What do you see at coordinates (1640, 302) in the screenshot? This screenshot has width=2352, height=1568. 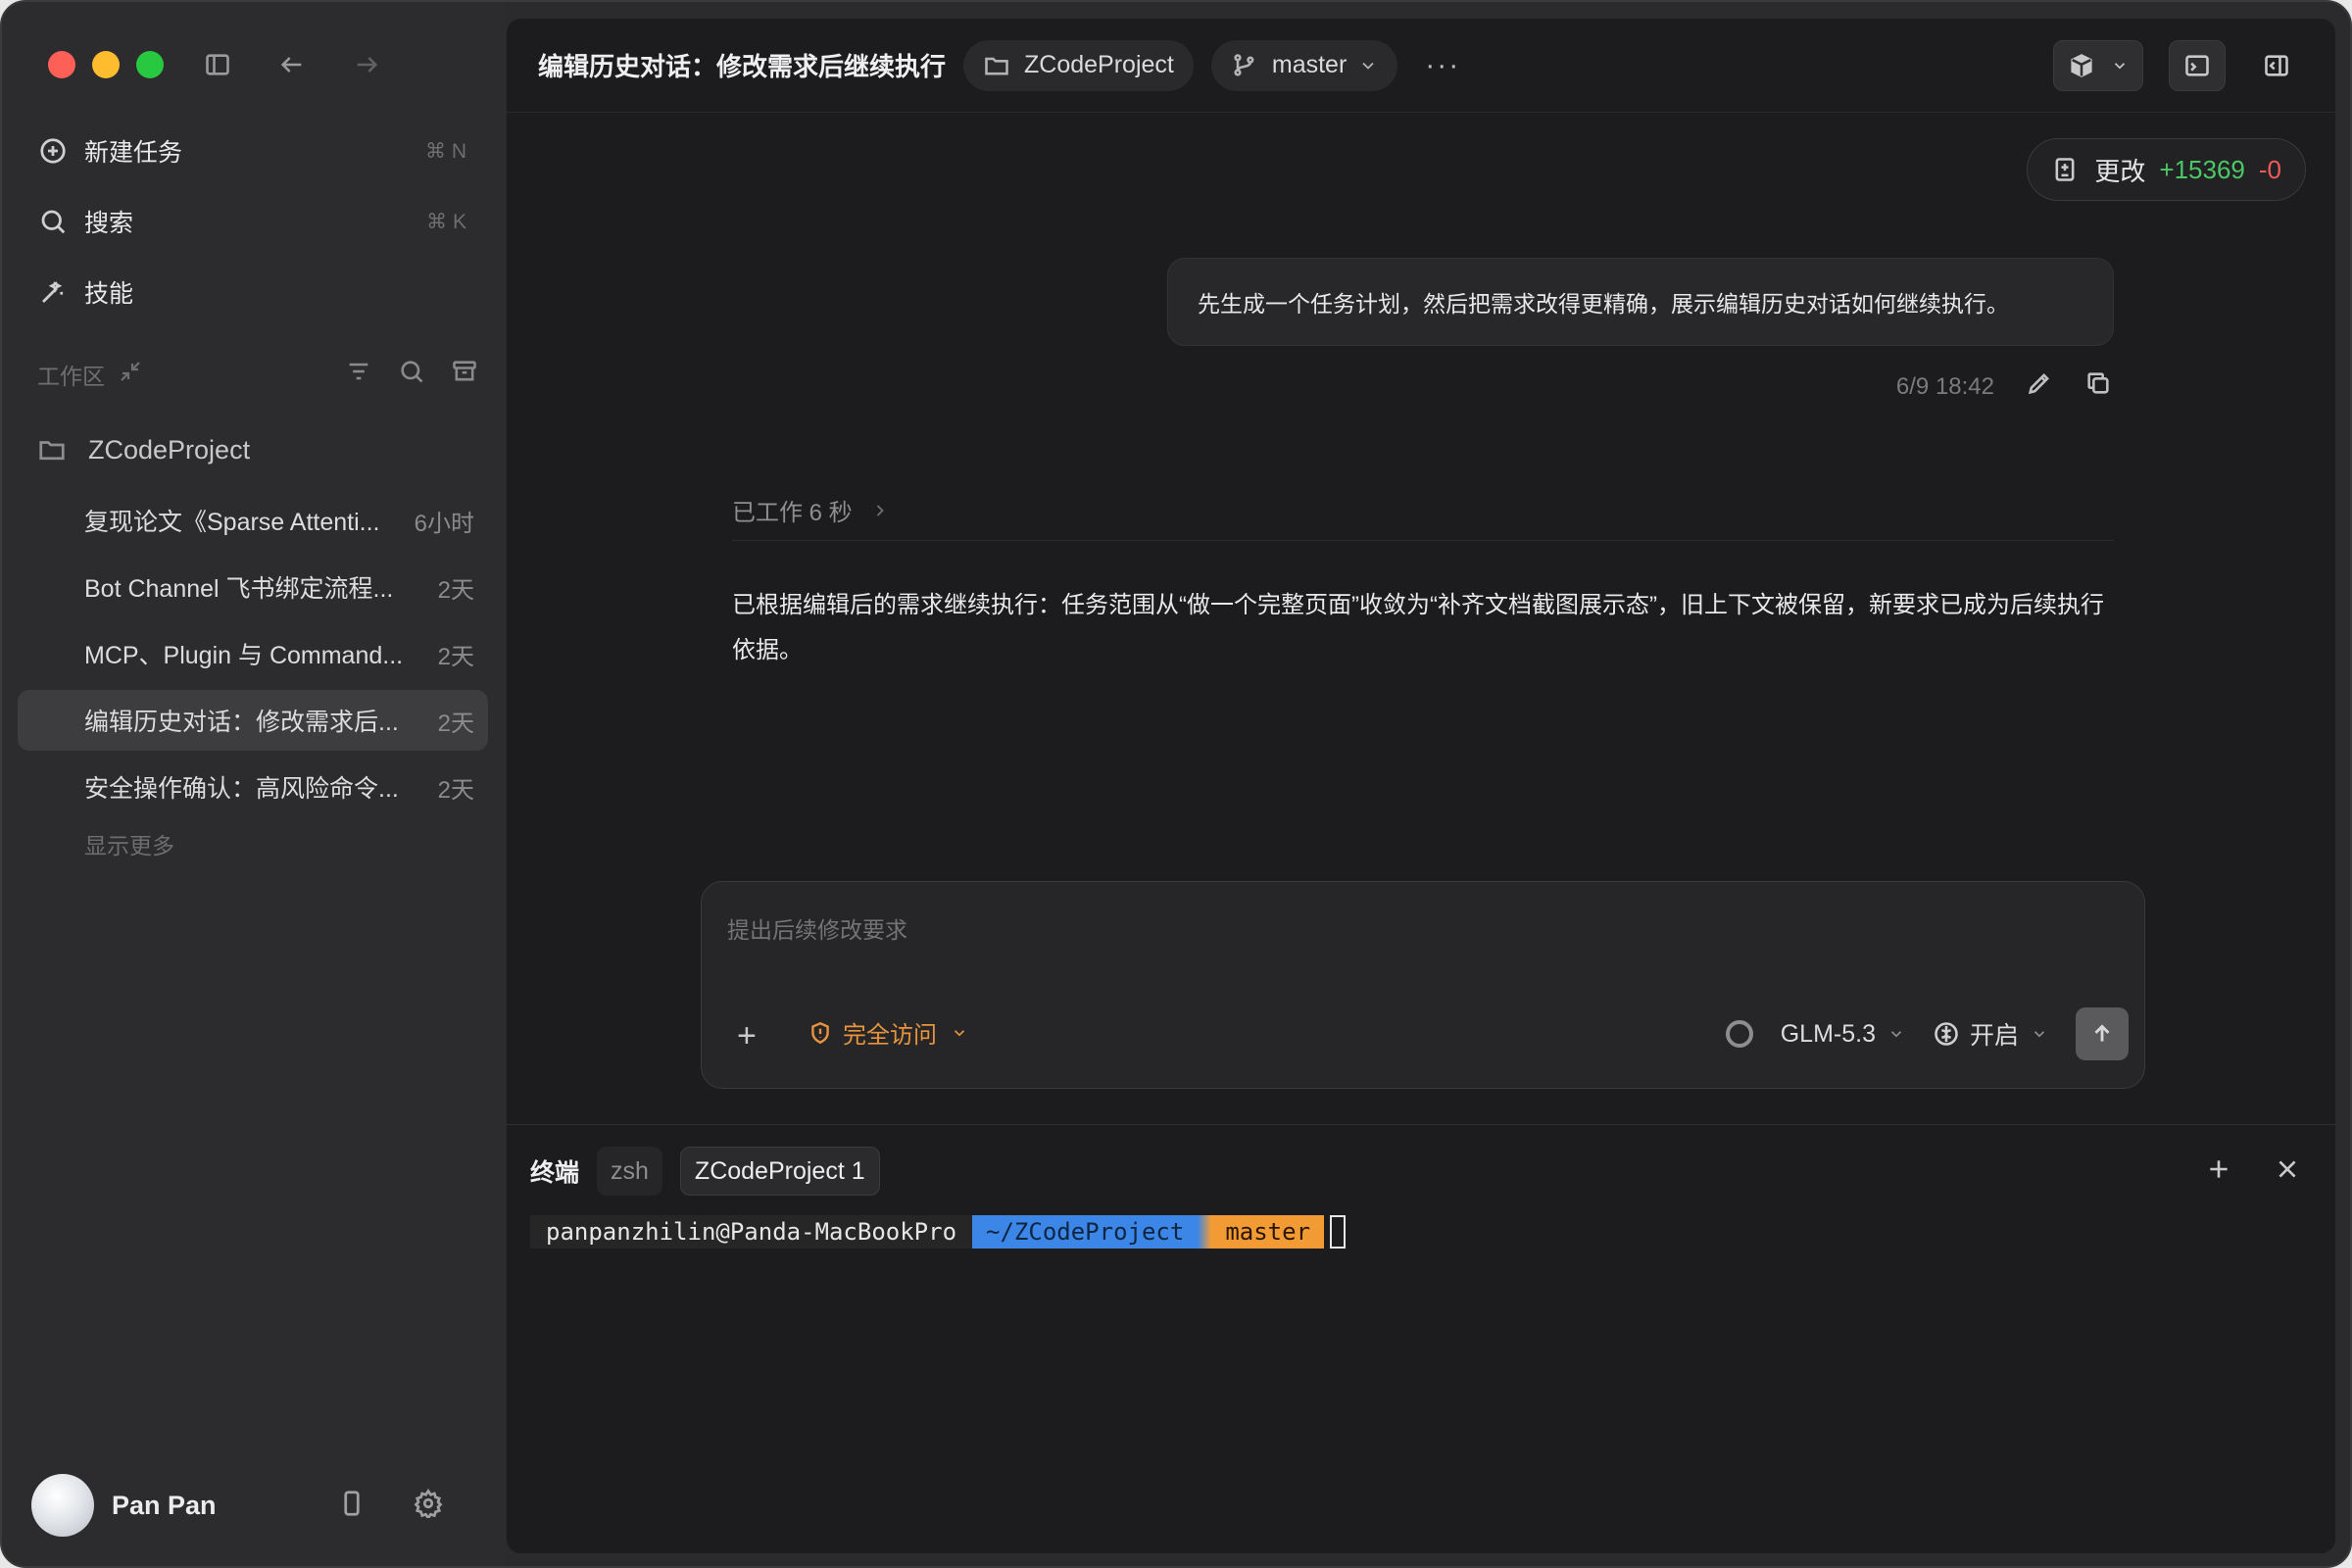 I see `user-message-bubble: 先生成一个任务计划，然后把需求改得更精确，展示编辑历史对话如何继续执行。` at bounding box center [1640, 302].